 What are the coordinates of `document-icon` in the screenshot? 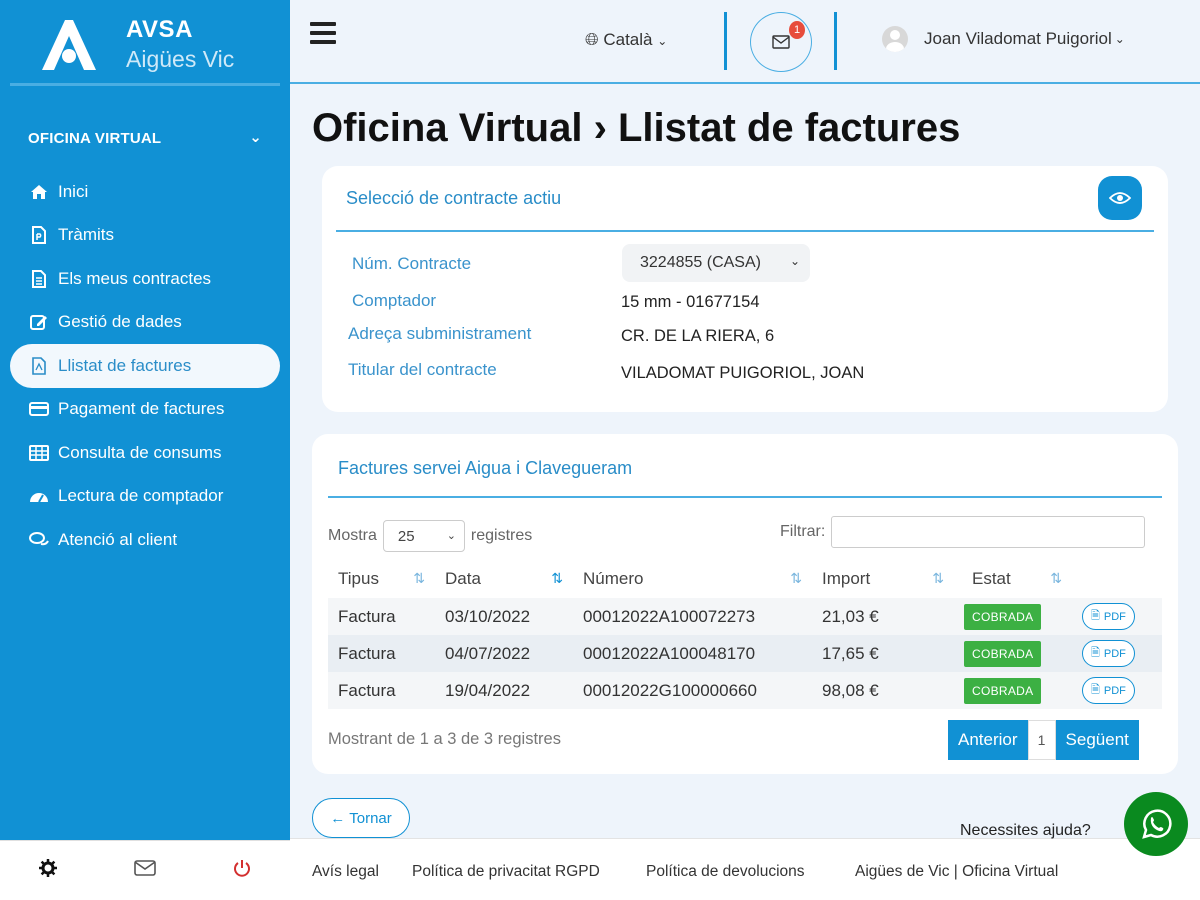 It's located at (39, 235).